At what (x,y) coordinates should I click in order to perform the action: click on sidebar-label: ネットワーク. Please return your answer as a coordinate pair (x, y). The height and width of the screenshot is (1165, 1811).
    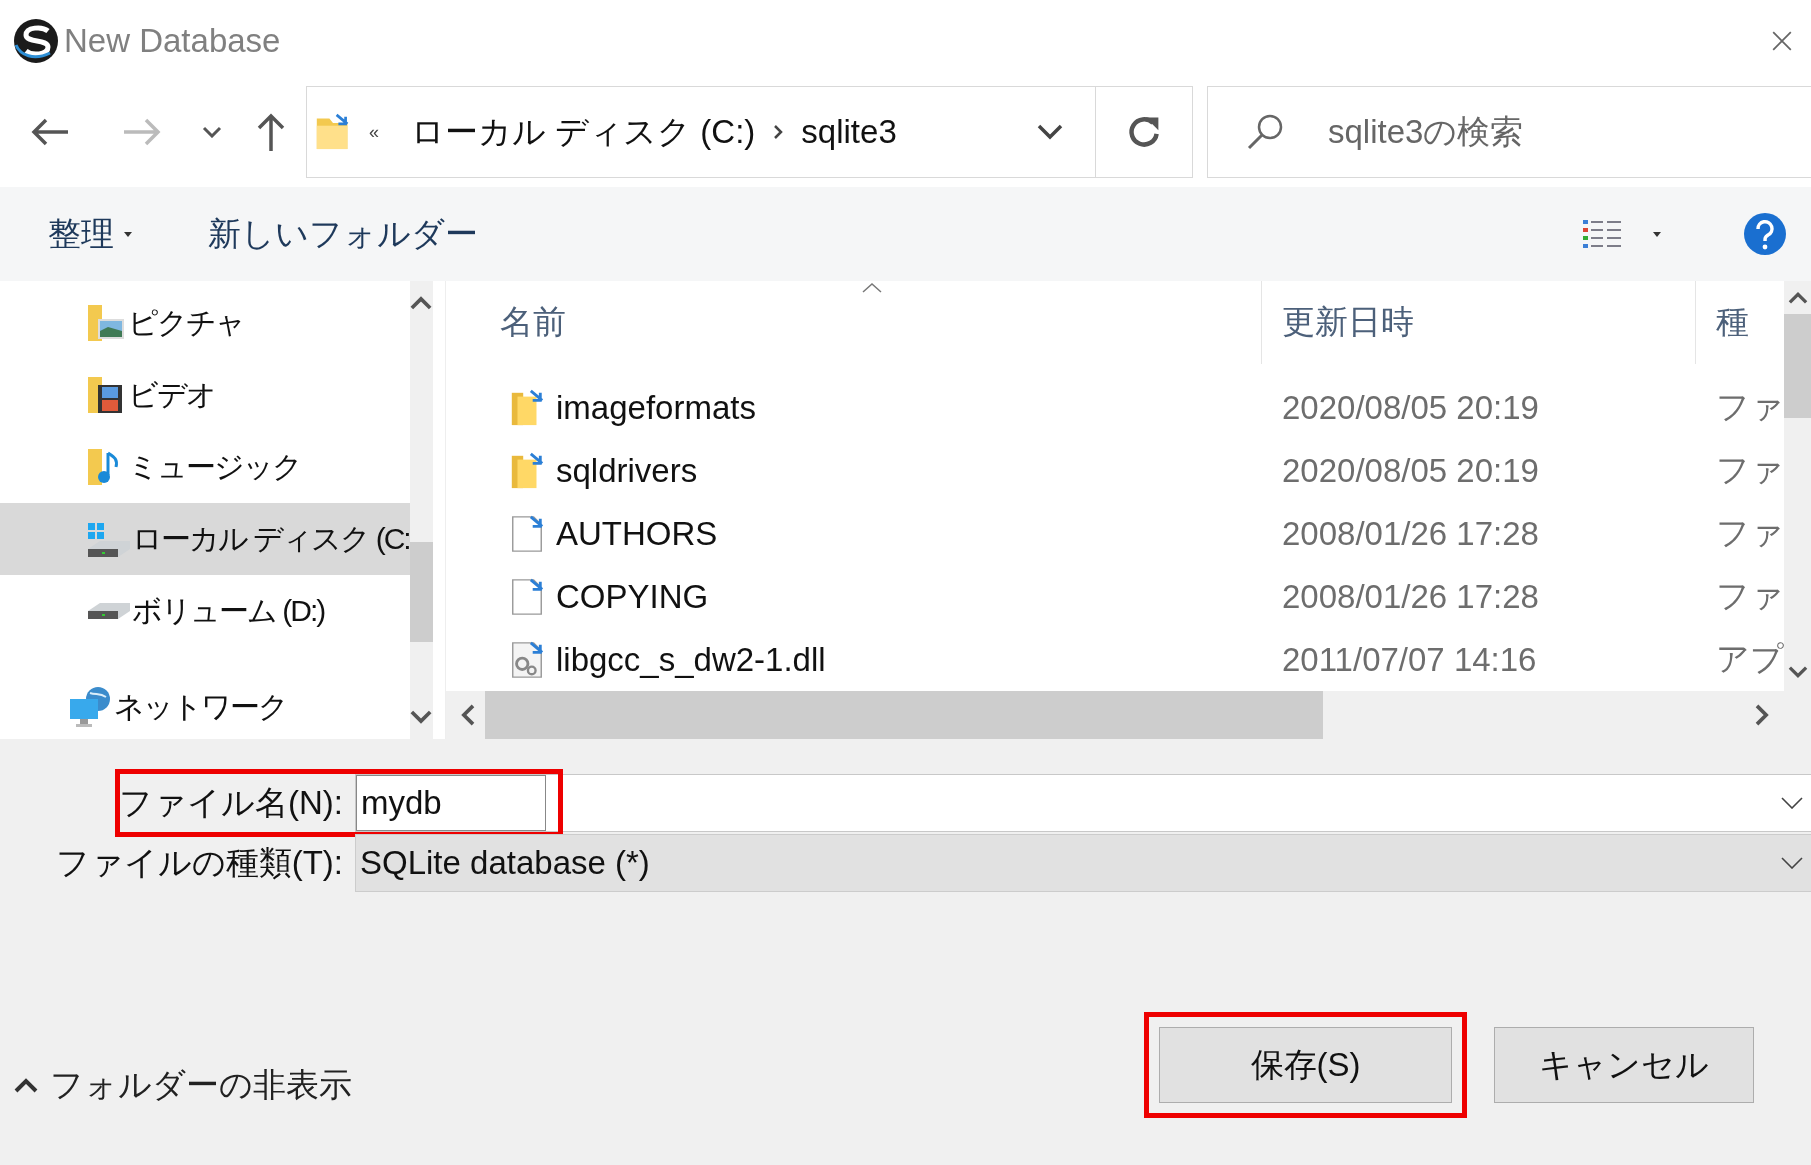
    Looking at the image, I should click on (200, 706).